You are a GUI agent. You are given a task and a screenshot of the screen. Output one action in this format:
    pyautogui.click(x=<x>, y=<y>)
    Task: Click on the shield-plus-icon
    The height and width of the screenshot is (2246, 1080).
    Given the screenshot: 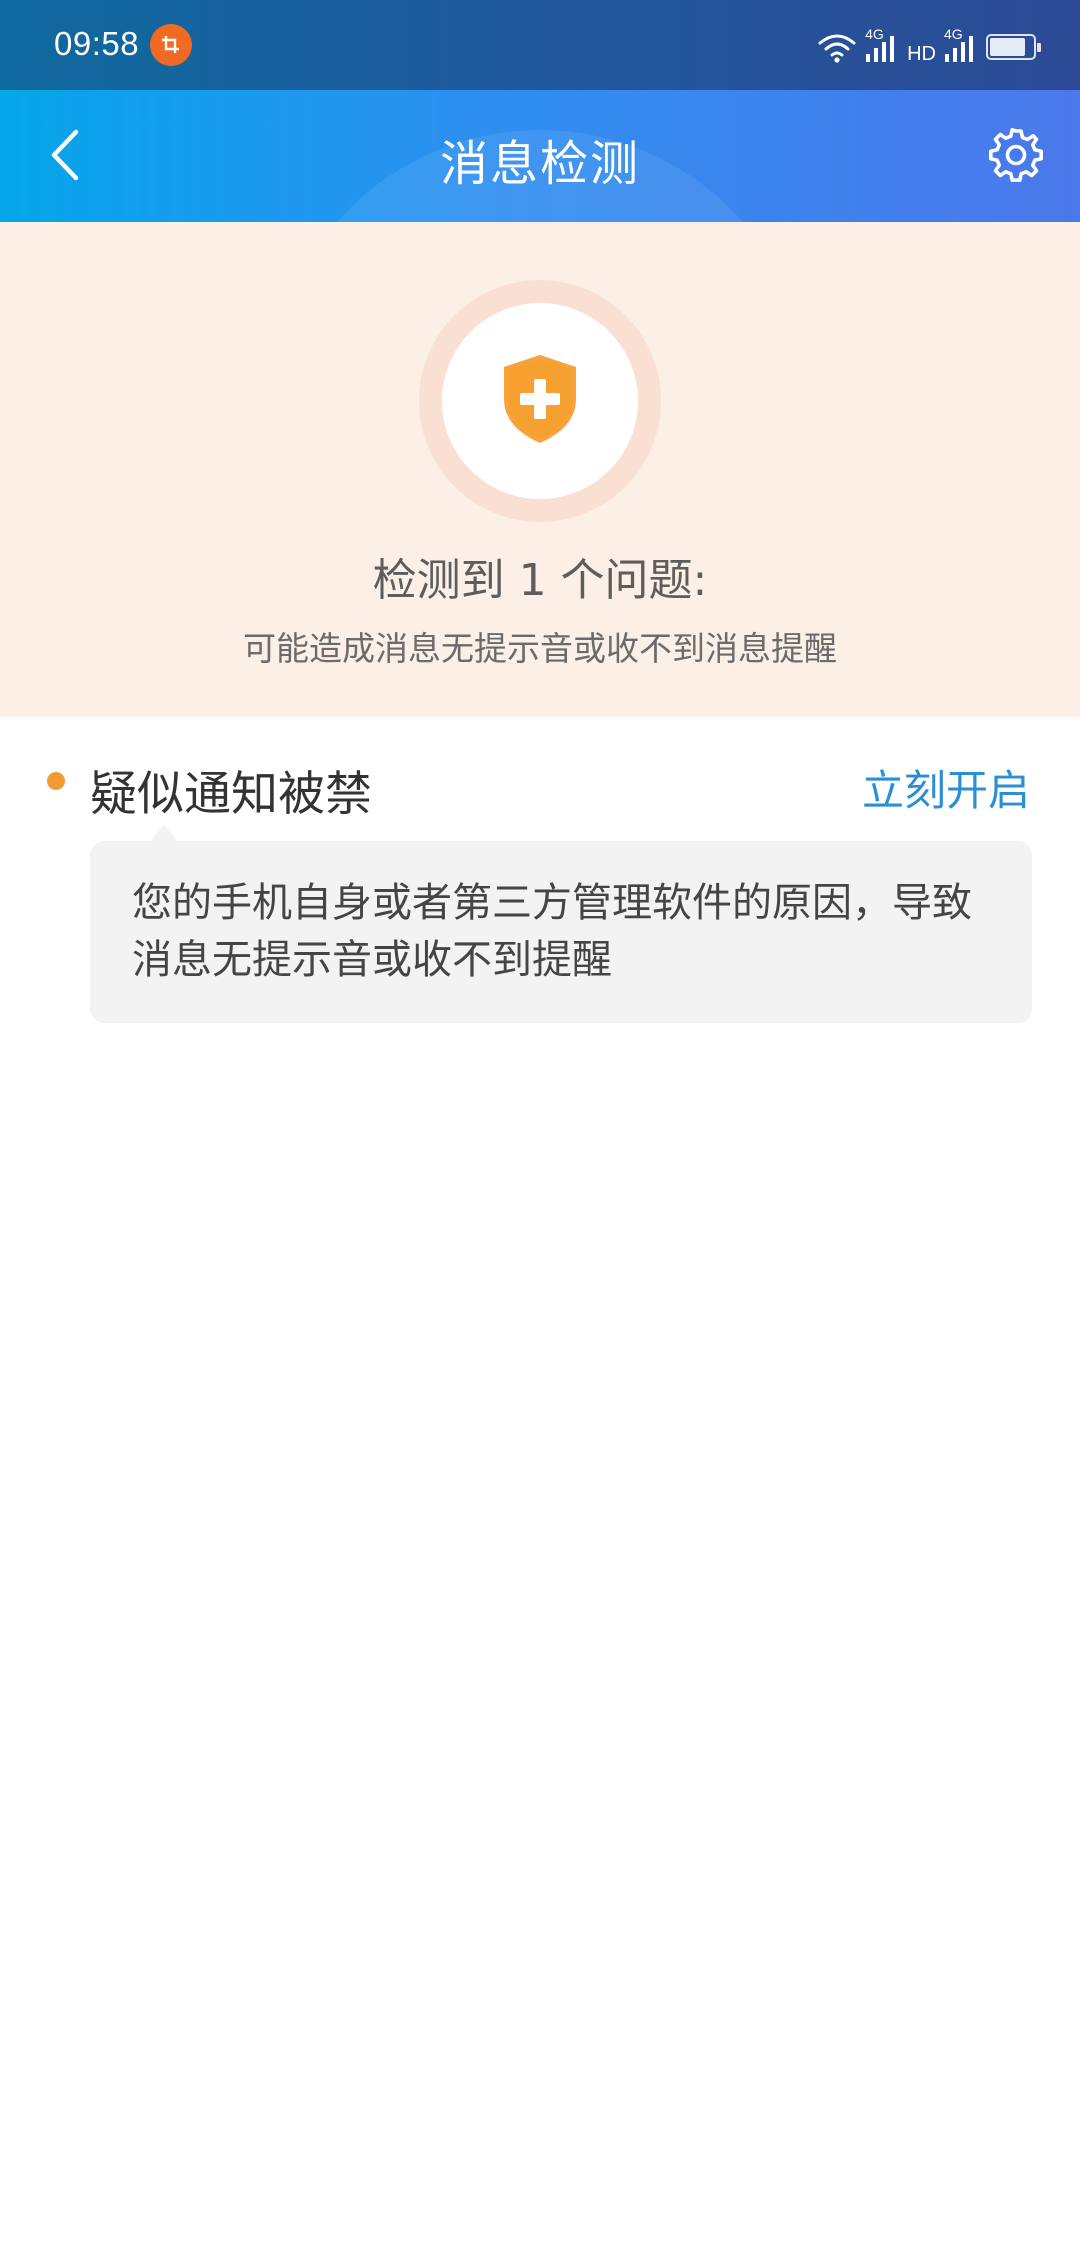 What is the action you would take?
    pyautogui.click(x=540, y=401)
    